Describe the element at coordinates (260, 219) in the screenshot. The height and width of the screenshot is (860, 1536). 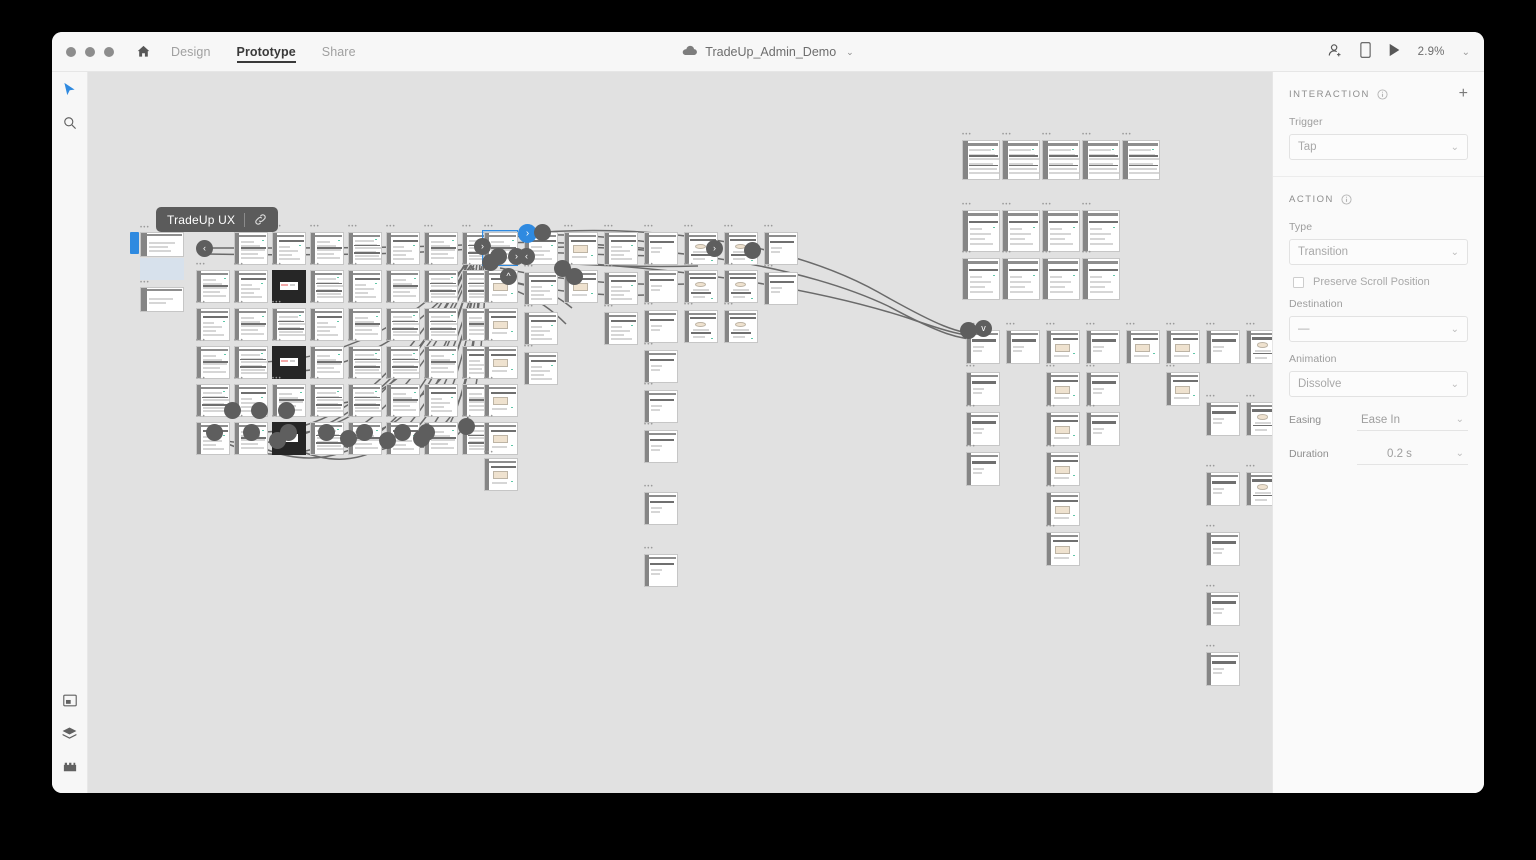
I see `link-icon` at that location.